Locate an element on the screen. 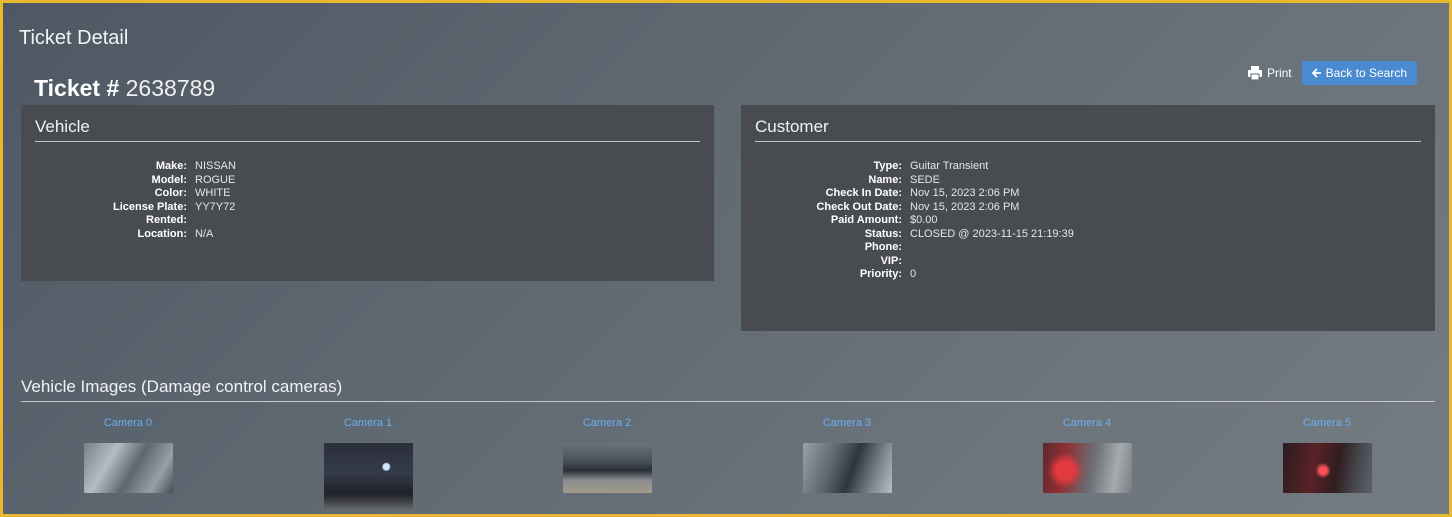 This screenshot has width=1452, height=517. back-to-search-label: Back to Search is located at coordinates (1366, 73).